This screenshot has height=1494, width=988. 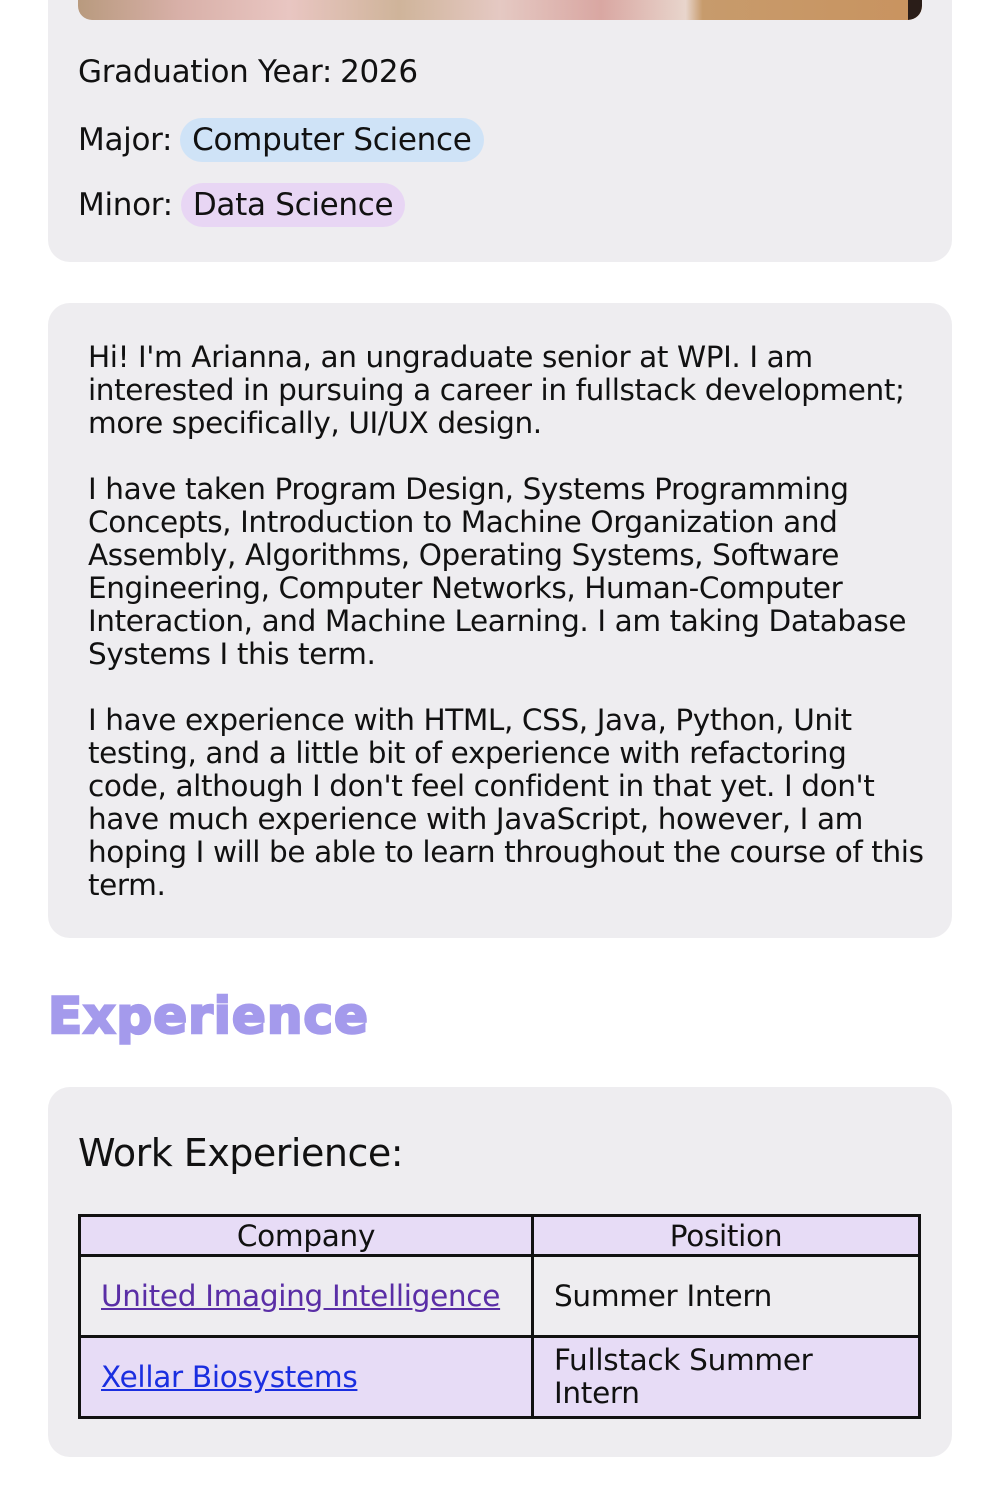 I want to click on graduation-year-value: 2026, so click(x=379, y=72).